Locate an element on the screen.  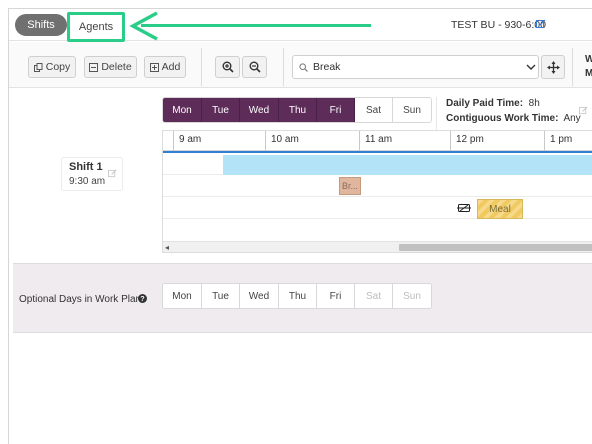
tab-shifts: Shifts is located at coordinates (41, 25).